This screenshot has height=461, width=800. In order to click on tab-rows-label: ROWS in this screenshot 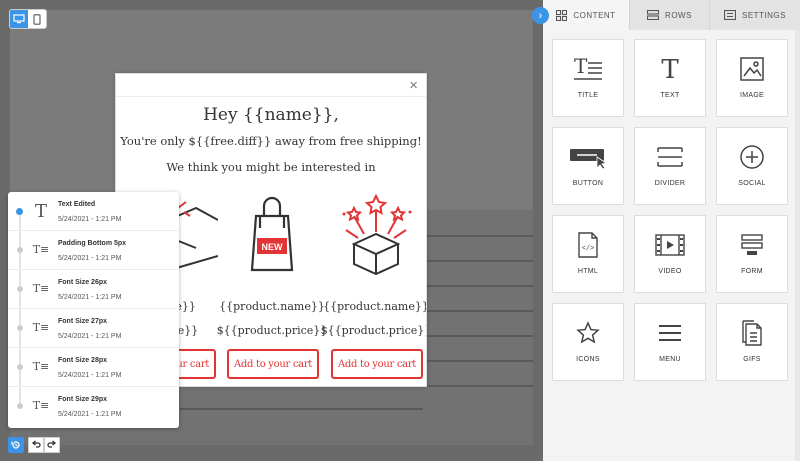, I will do `click(678, 15)`.